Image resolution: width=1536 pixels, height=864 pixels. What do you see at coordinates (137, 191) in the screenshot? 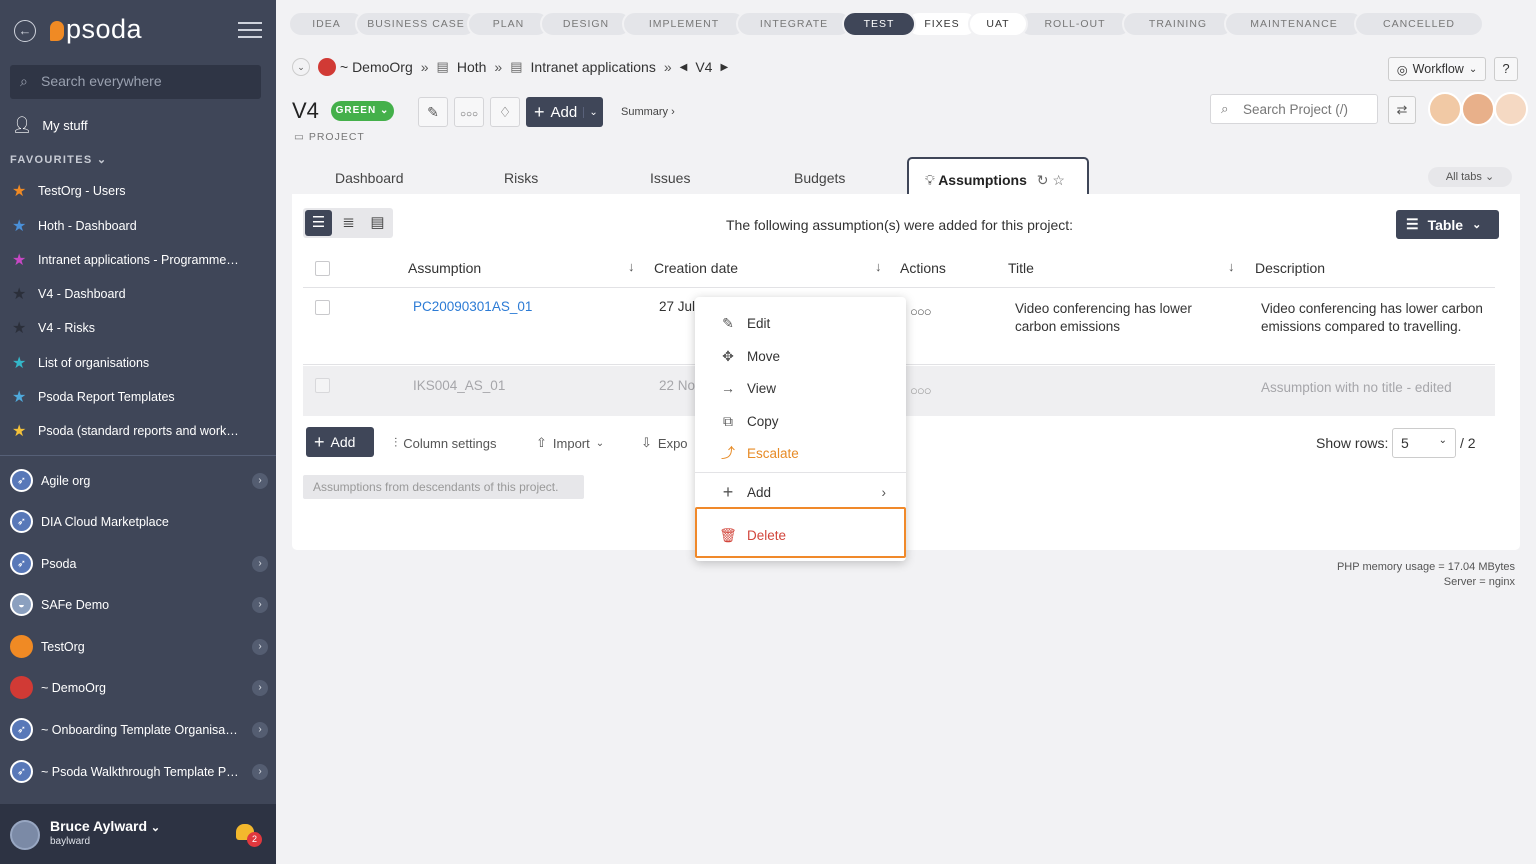
I see `favourite-item: ★ TestOrg - Users` at bounding box center [137, 191].